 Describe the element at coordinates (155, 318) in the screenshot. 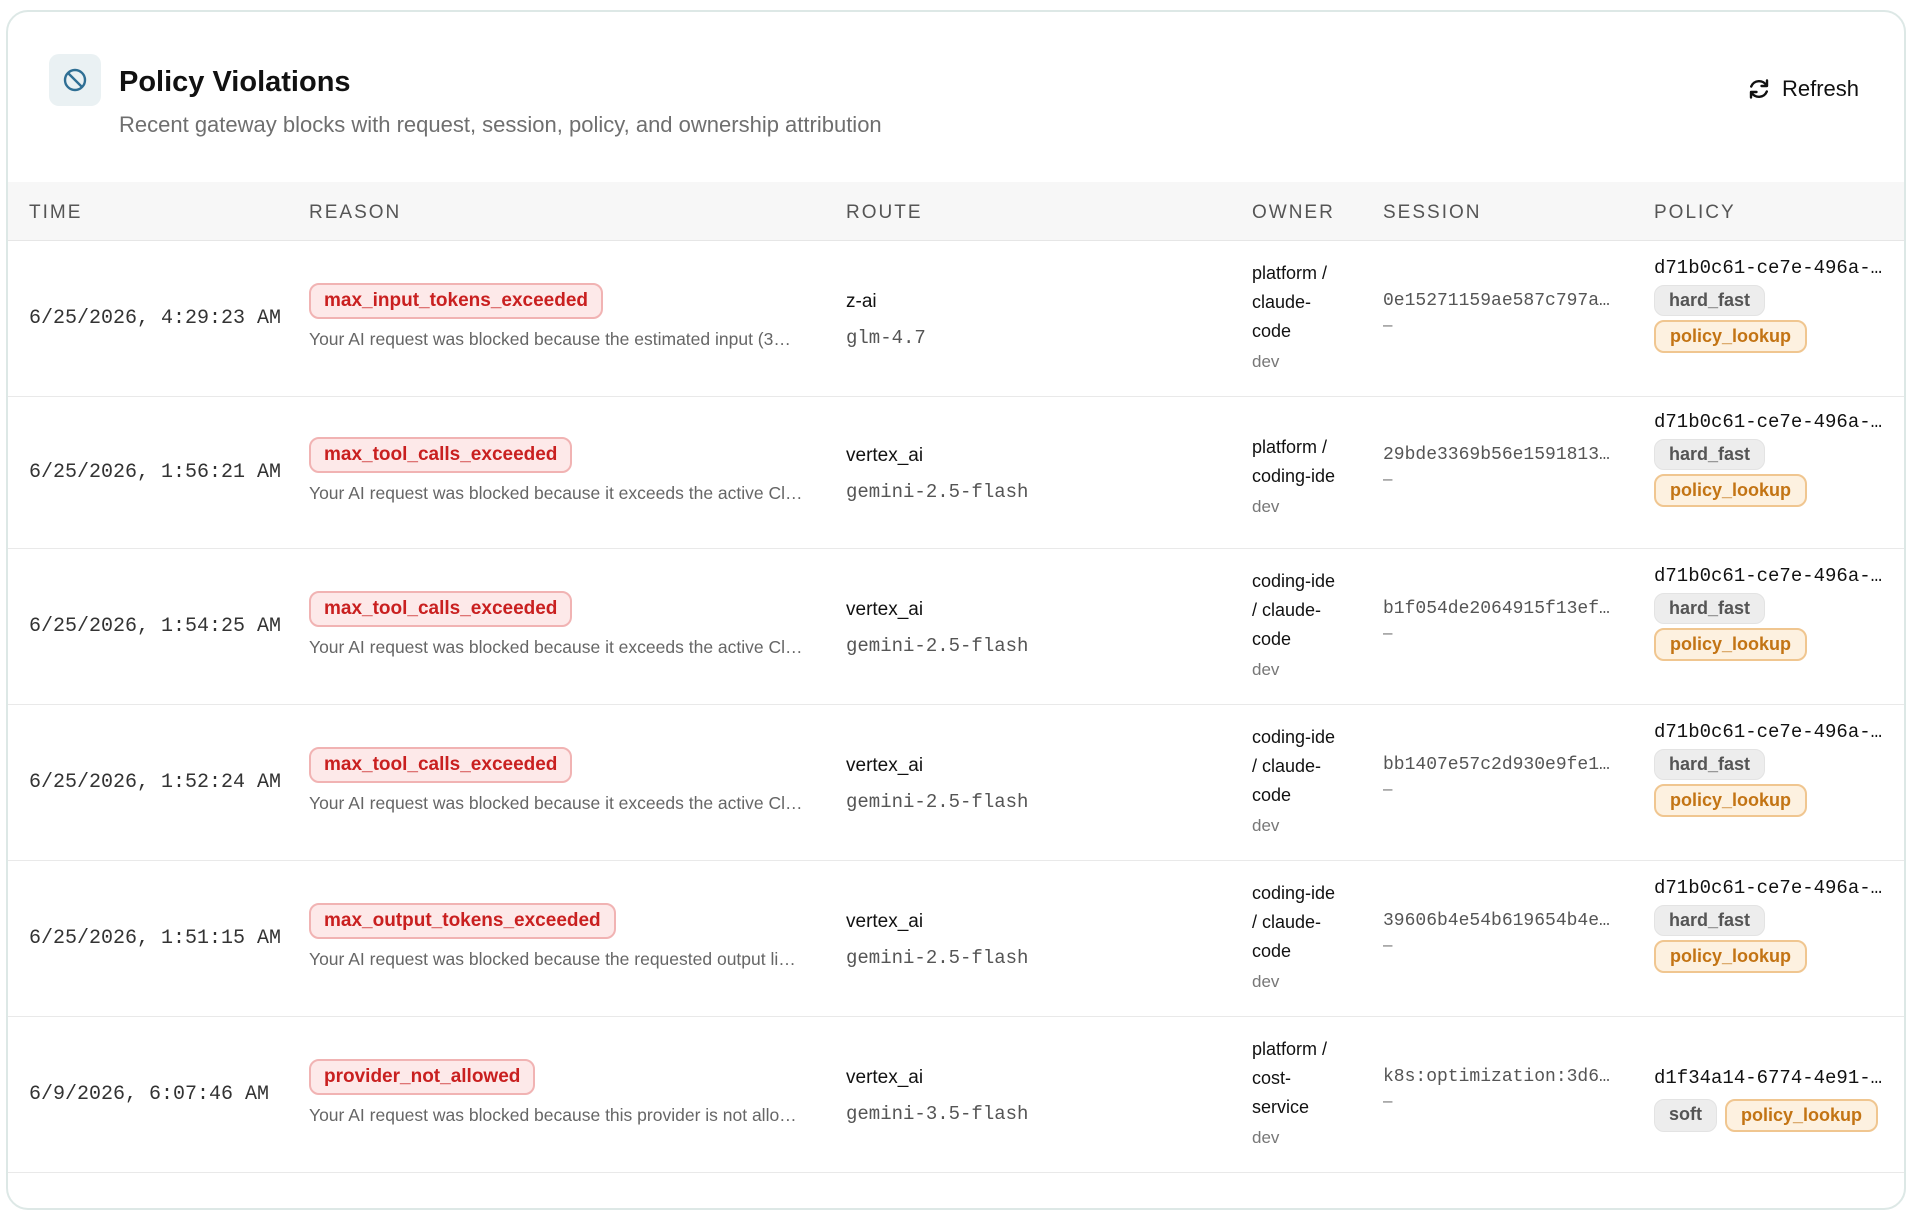

I see `time-cell: 6/25/2026, 4:29:23 AM` at that location.